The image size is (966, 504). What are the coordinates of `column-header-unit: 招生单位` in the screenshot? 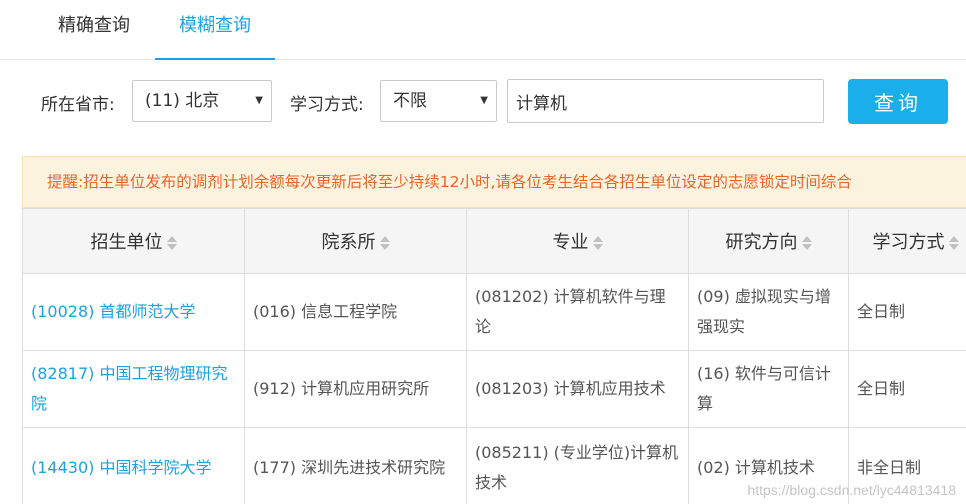 It's located at (133, 241).